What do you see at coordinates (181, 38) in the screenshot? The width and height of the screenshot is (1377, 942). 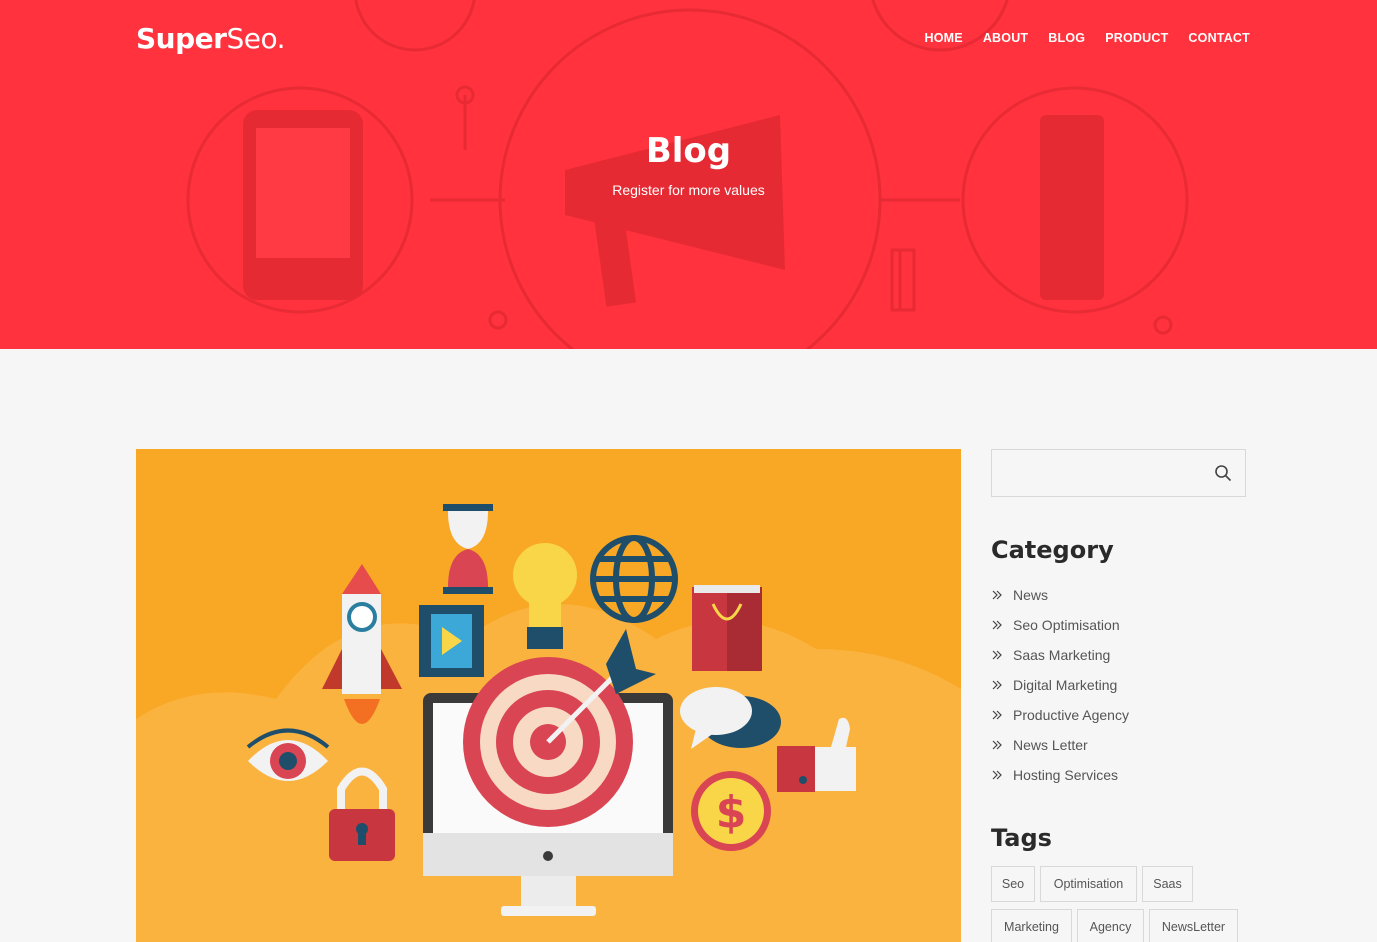 I see `logo-bold-text: Super` at bounding box center [181, 38].